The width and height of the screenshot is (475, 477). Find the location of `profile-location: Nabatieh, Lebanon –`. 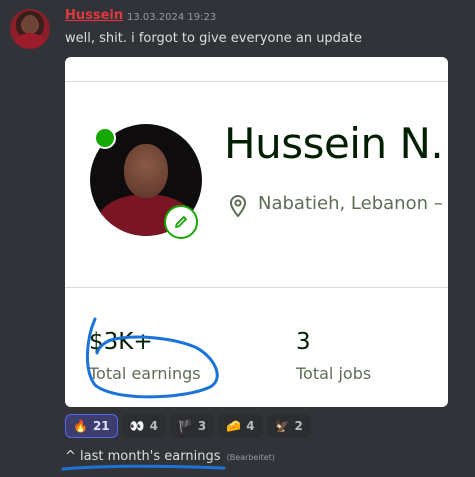

profile-location: Nabatieh, Lebanon – is located at coordinates (350, 203).